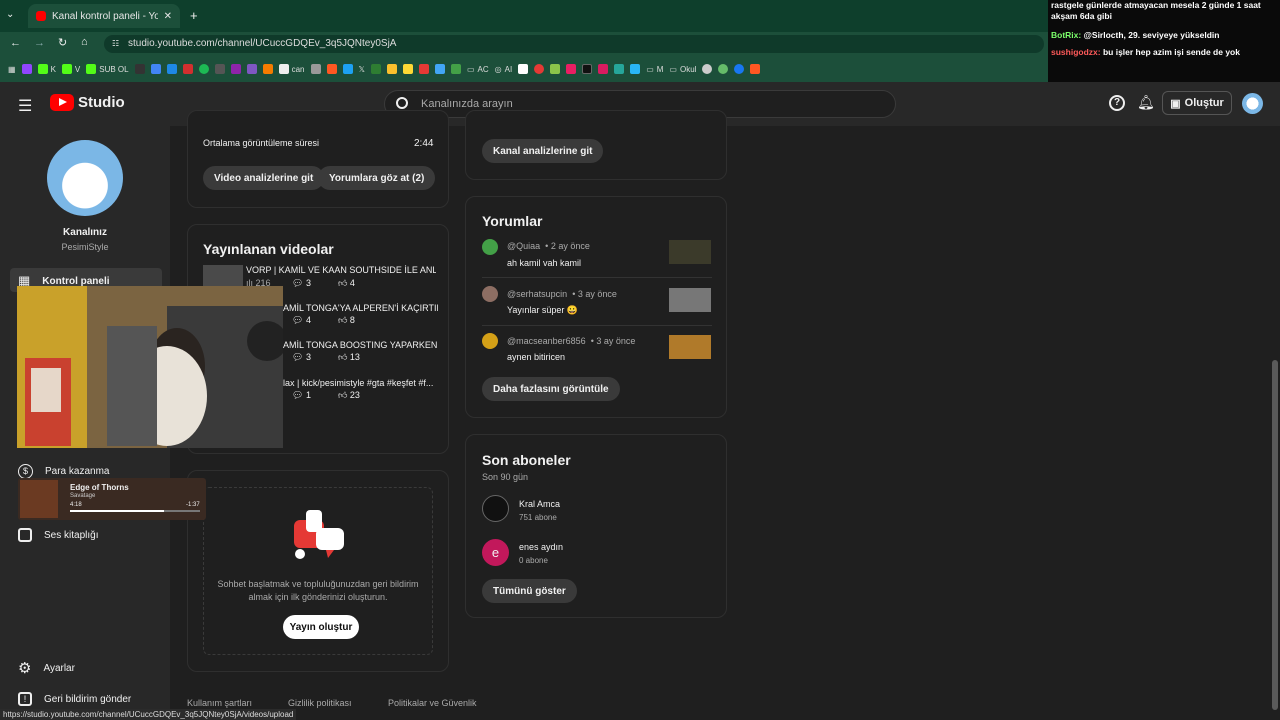  Describe the element at coordinates (541, 547) in the screenshot. I see `subscriber-name: enes aydın` at that location.